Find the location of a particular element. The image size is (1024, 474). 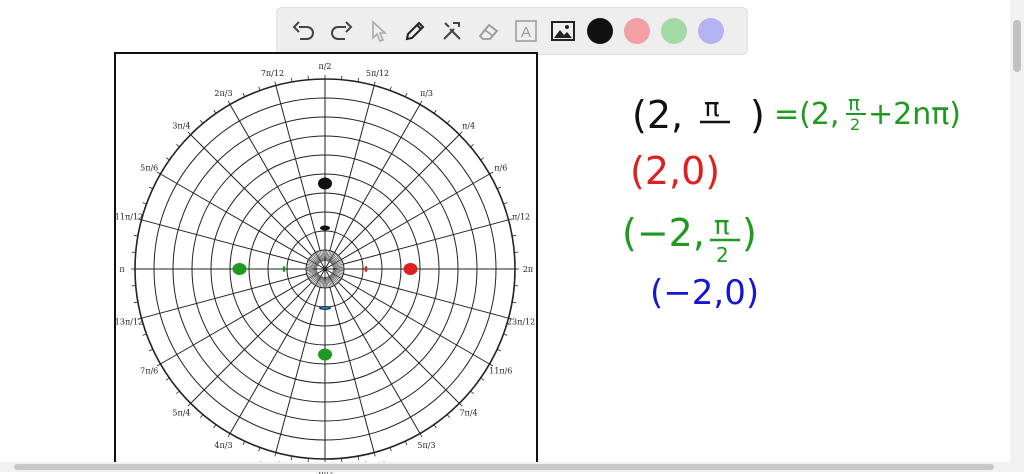

angle-label: 5π/6 is located at coordinates (149, 168).